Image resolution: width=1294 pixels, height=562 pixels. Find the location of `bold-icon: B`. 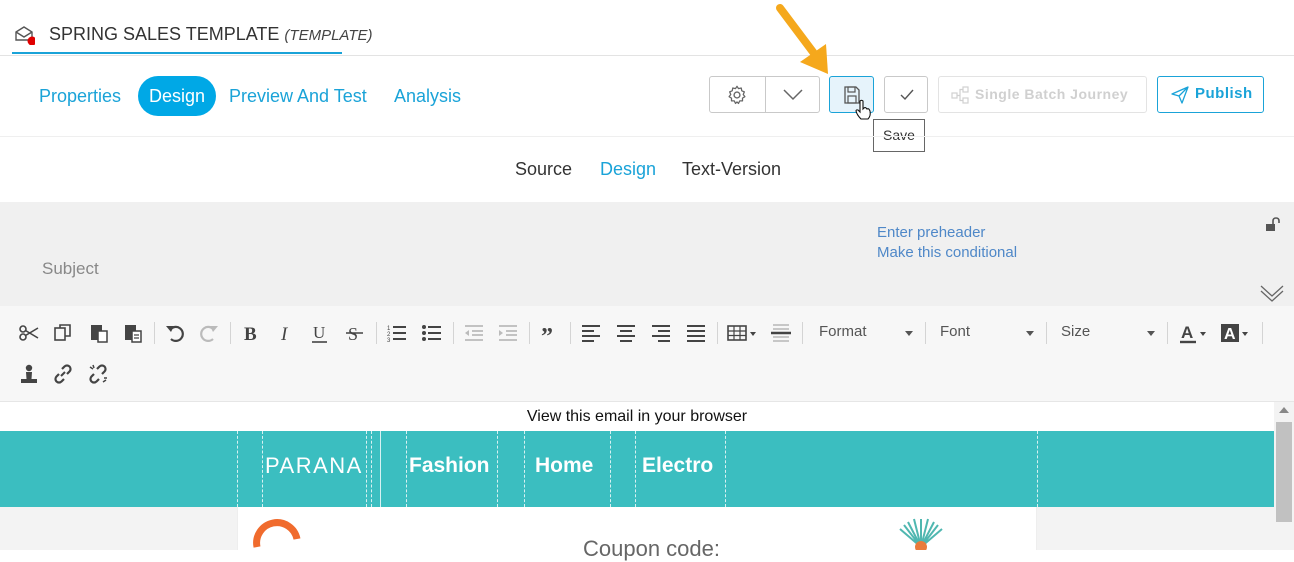

bold-icon: B is located at coordinates (251, 333).